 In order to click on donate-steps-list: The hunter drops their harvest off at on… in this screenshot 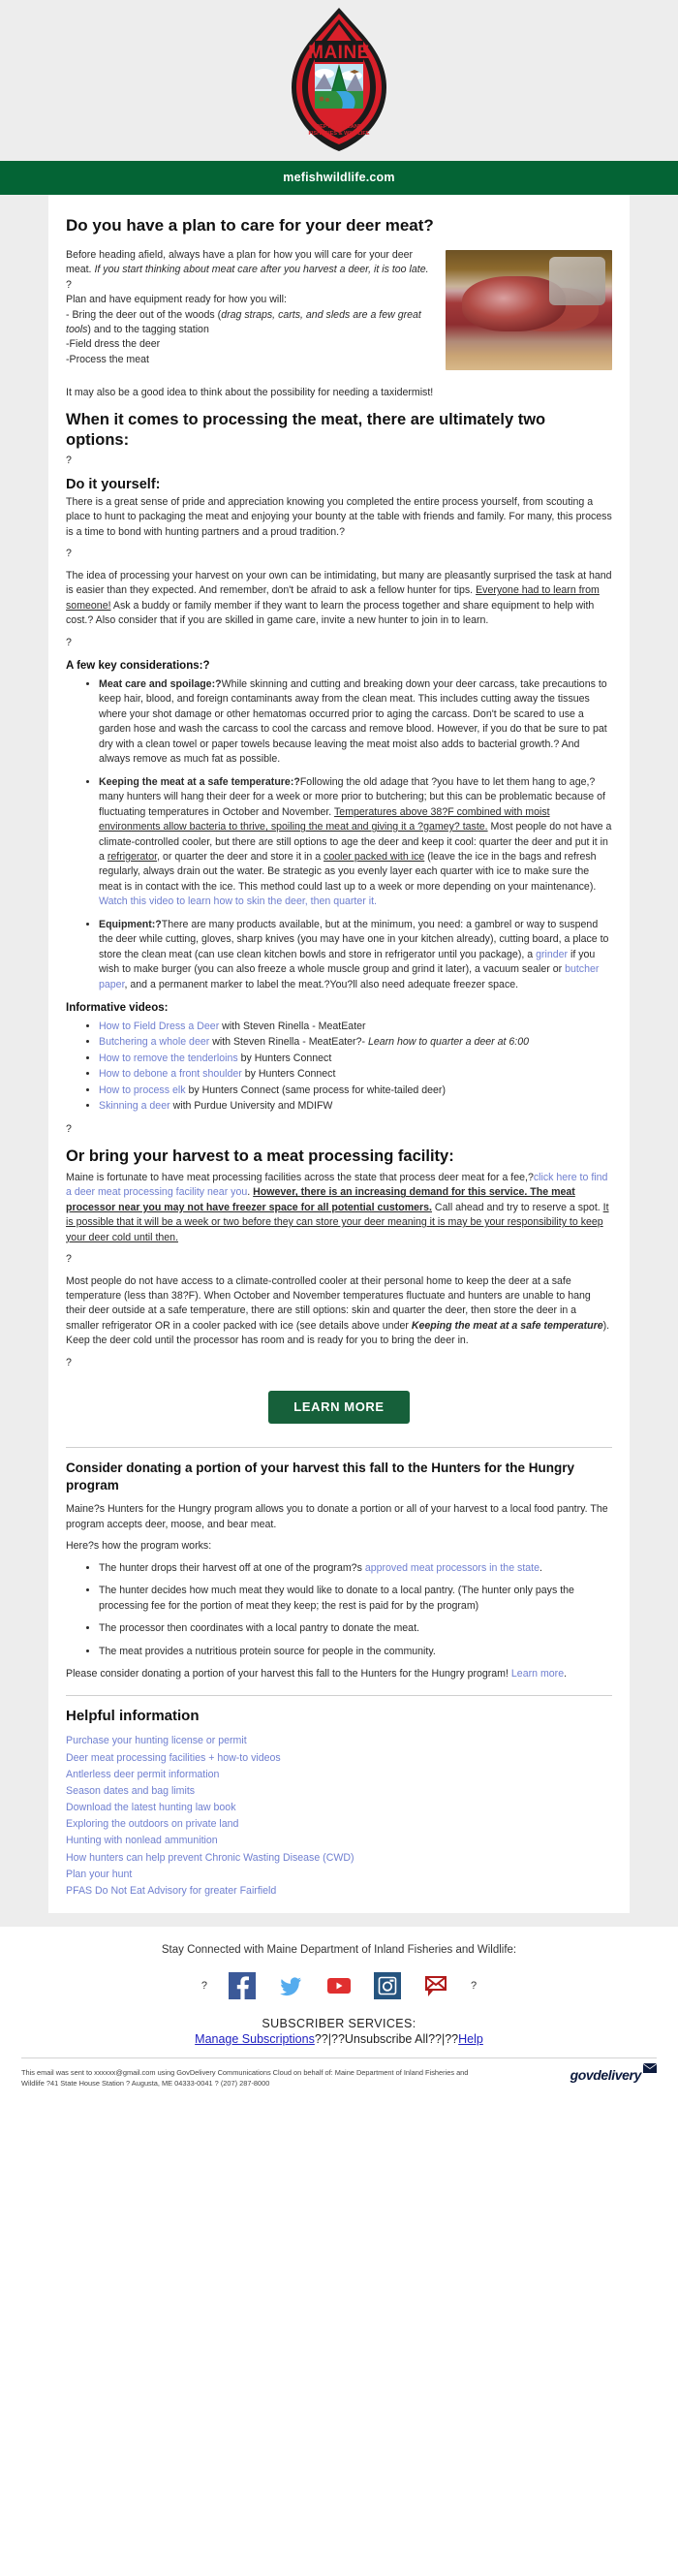, I will do `click(339, 1610)`.